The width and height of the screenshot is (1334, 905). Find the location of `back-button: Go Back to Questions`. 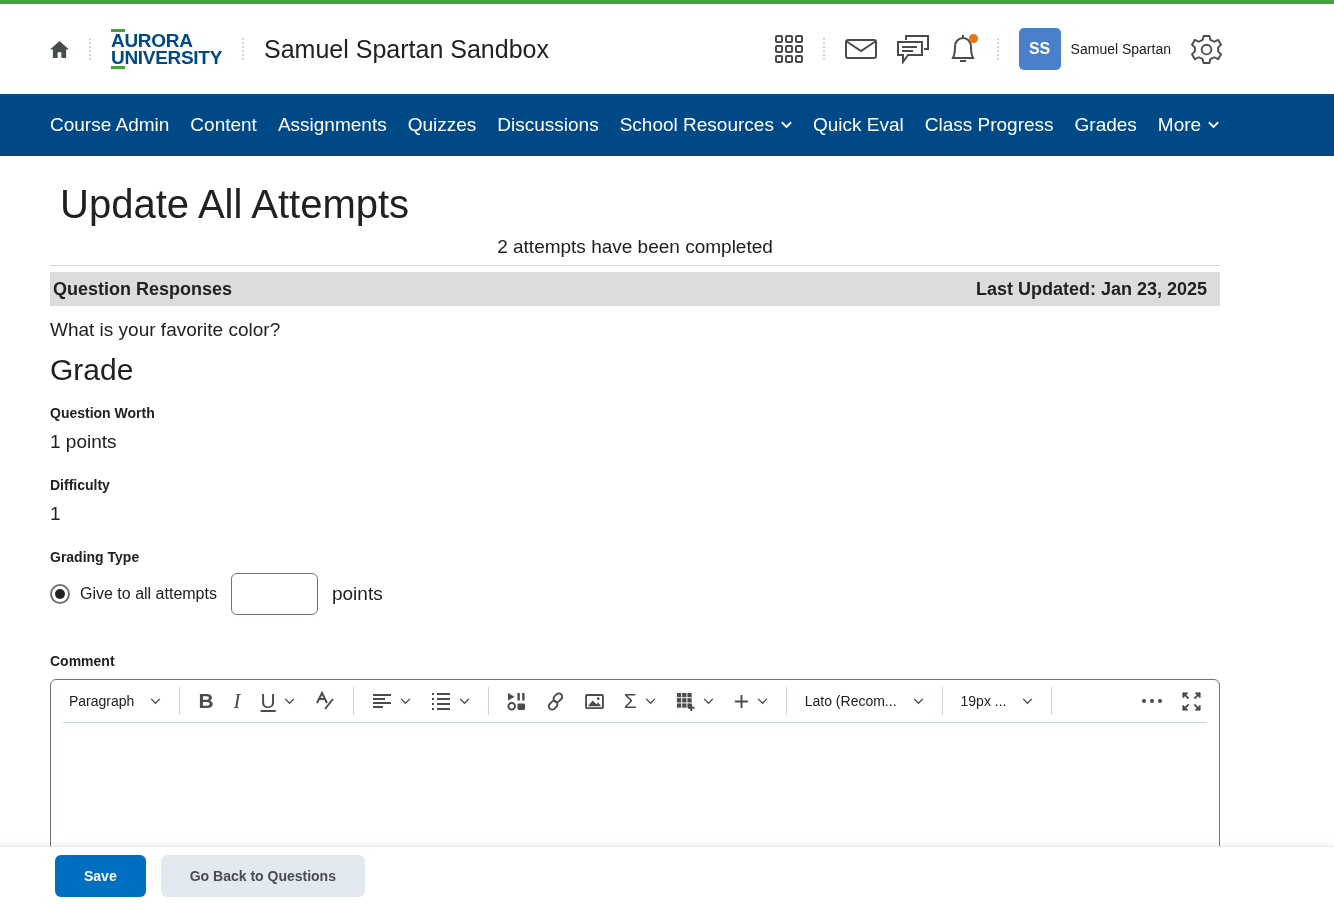

back-button: Go Back to Questions is located at coordinates (262, 876).